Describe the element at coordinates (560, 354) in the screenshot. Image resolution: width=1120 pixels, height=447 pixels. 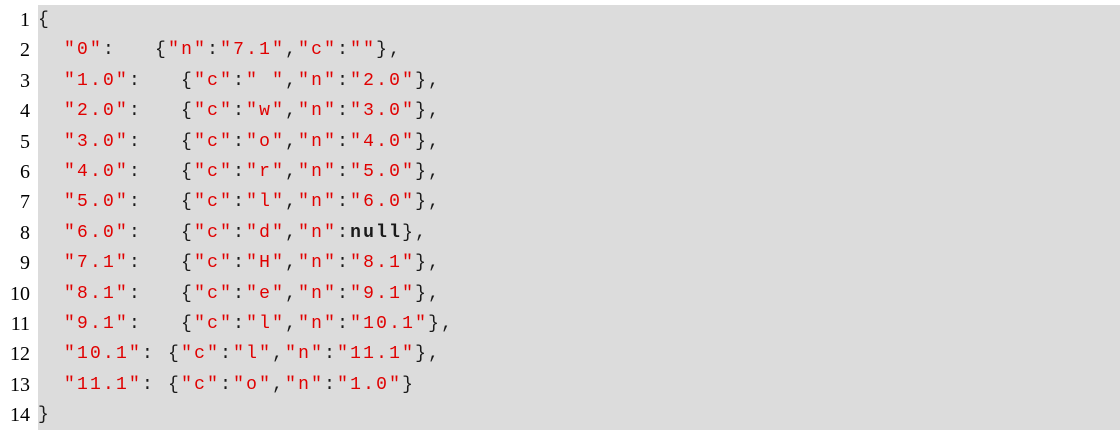
I see `code-line: 12 "10.1": {"c":"l","n":"11.1"},` at that location.